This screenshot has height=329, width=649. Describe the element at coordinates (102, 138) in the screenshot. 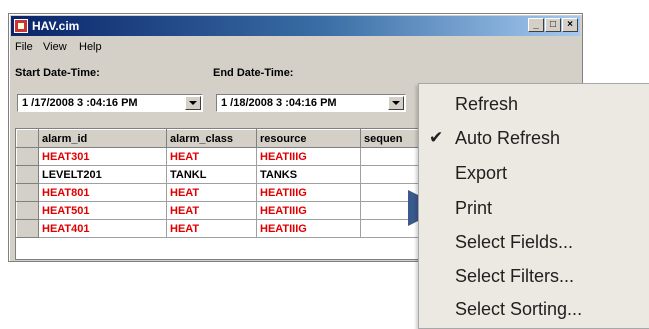

I see `column-header-alarm-id: alarm_id` at that location.